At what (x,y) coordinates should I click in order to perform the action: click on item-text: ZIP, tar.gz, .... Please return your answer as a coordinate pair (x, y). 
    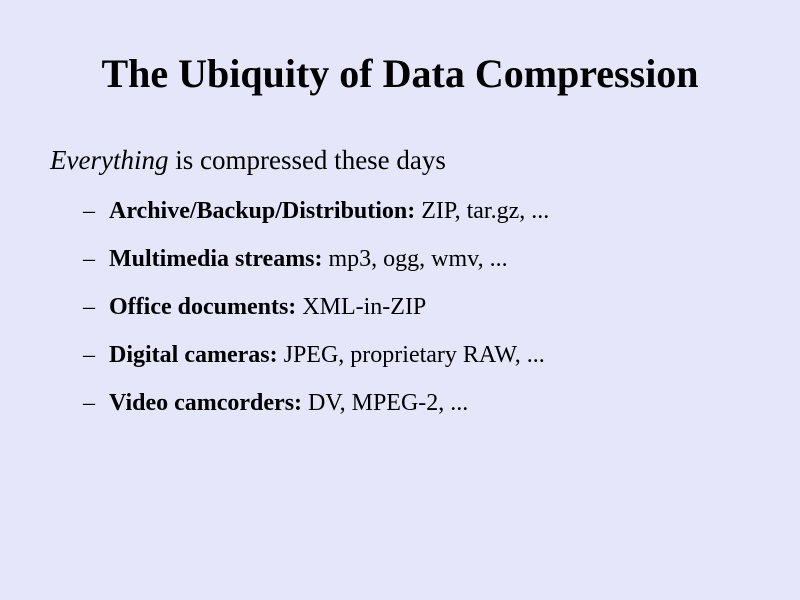
    Looking at the image, I should click on (482, 211).